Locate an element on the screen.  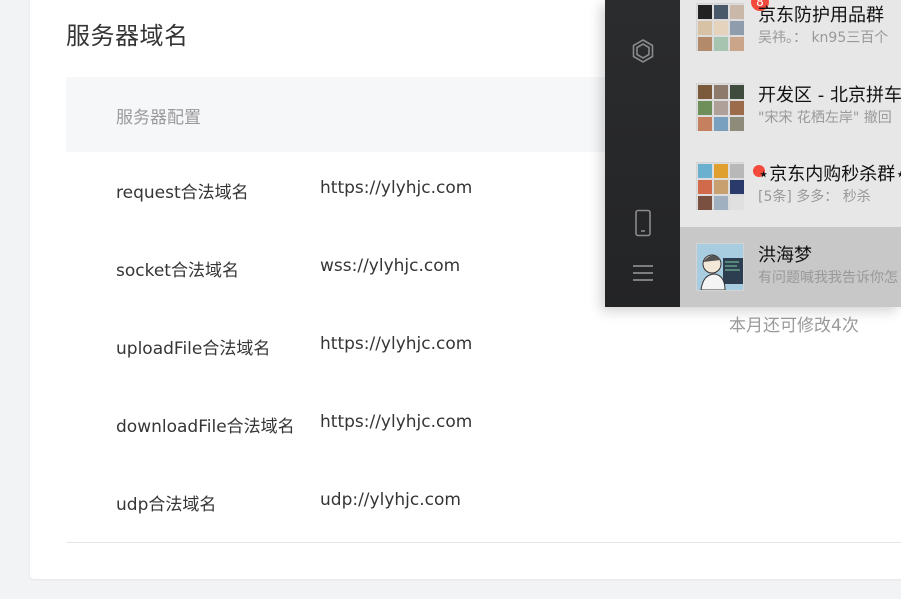
chat-list-item: 开发区 - 北京拼车 "宋宋 花栖左岸" 撤回 is located at coordinates (790, 106).